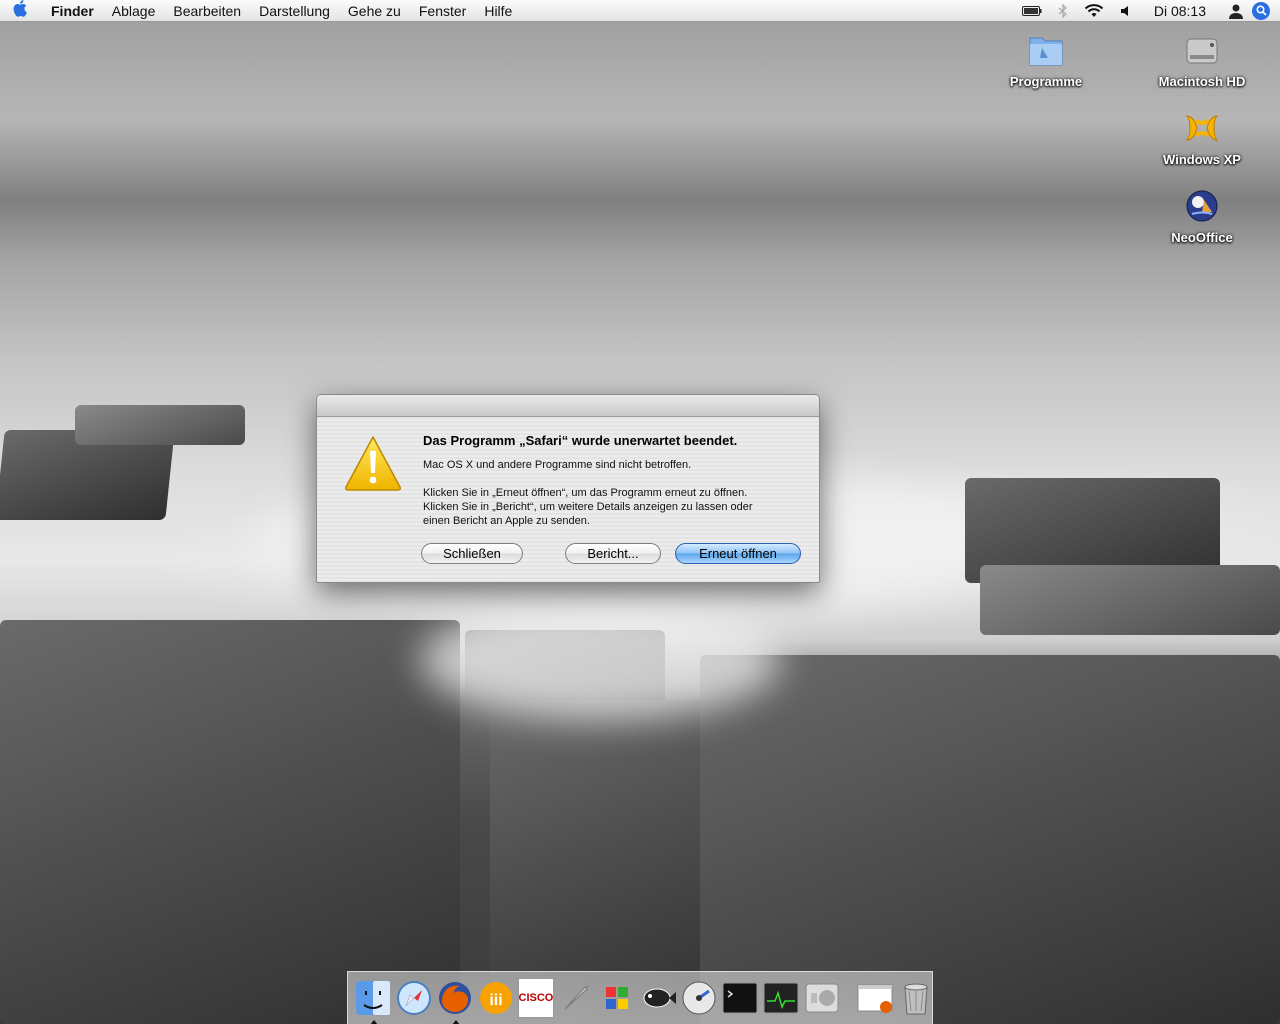 Image resolution: width=1280 pixels, height=1024 pixels. Describe the element at coordinates (498, 11) in the screenshot. I see `menu-hilfe: Hilfe` at that location.